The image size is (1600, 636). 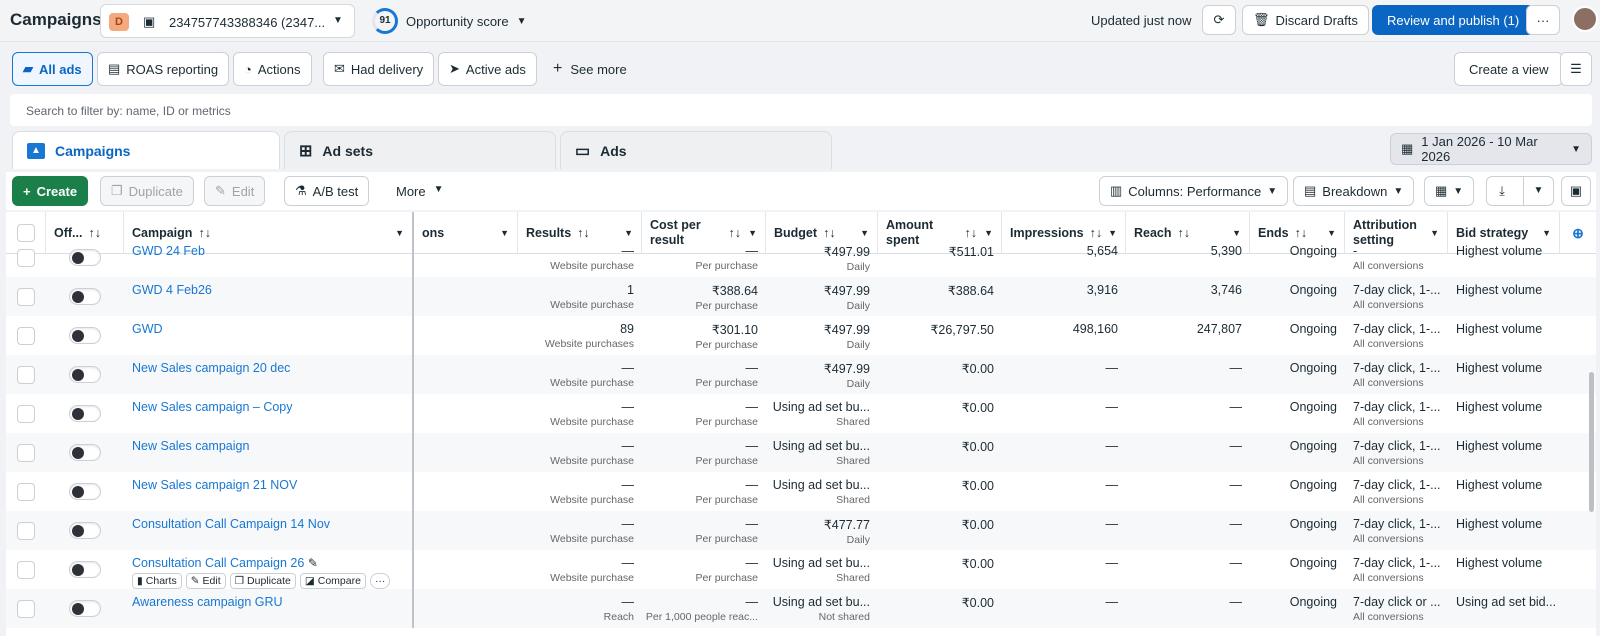 I want to click on search-input: Search to filter by: name, ID or metrics, so click(x=801, y=110).